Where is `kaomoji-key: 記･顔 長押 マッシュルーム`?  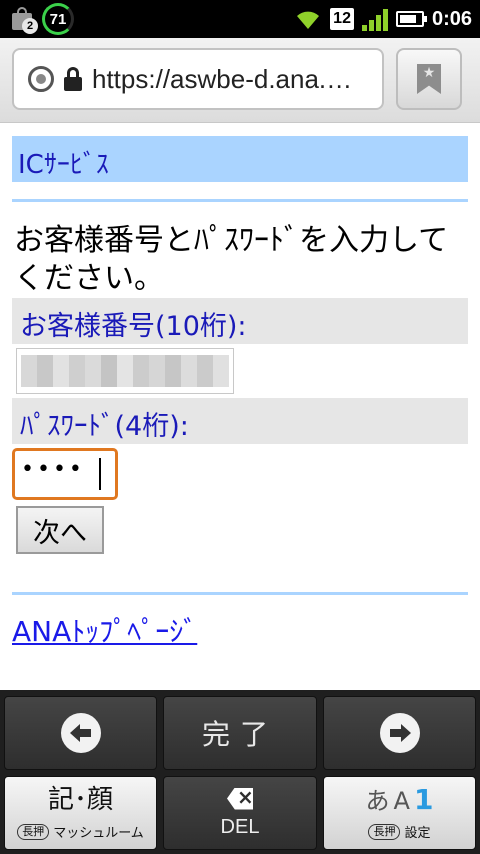
kaomoji-key: 記･顔 長押 マッシュルーム is located at coordinates (80, 813).